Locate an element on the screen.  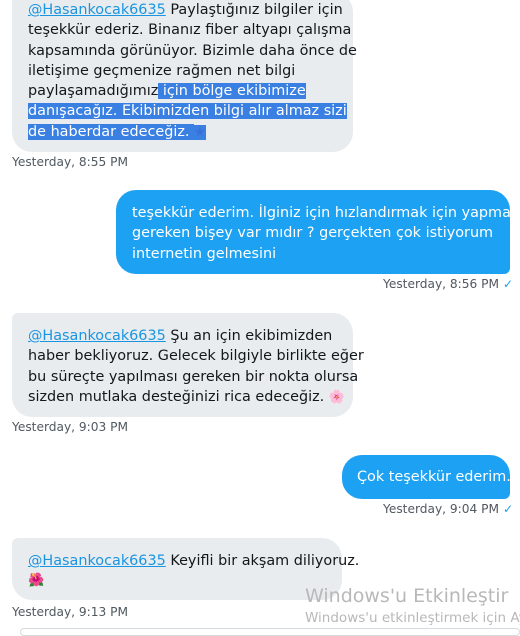
star-emoji-icon: ★ is located at coordinates (200, 132).